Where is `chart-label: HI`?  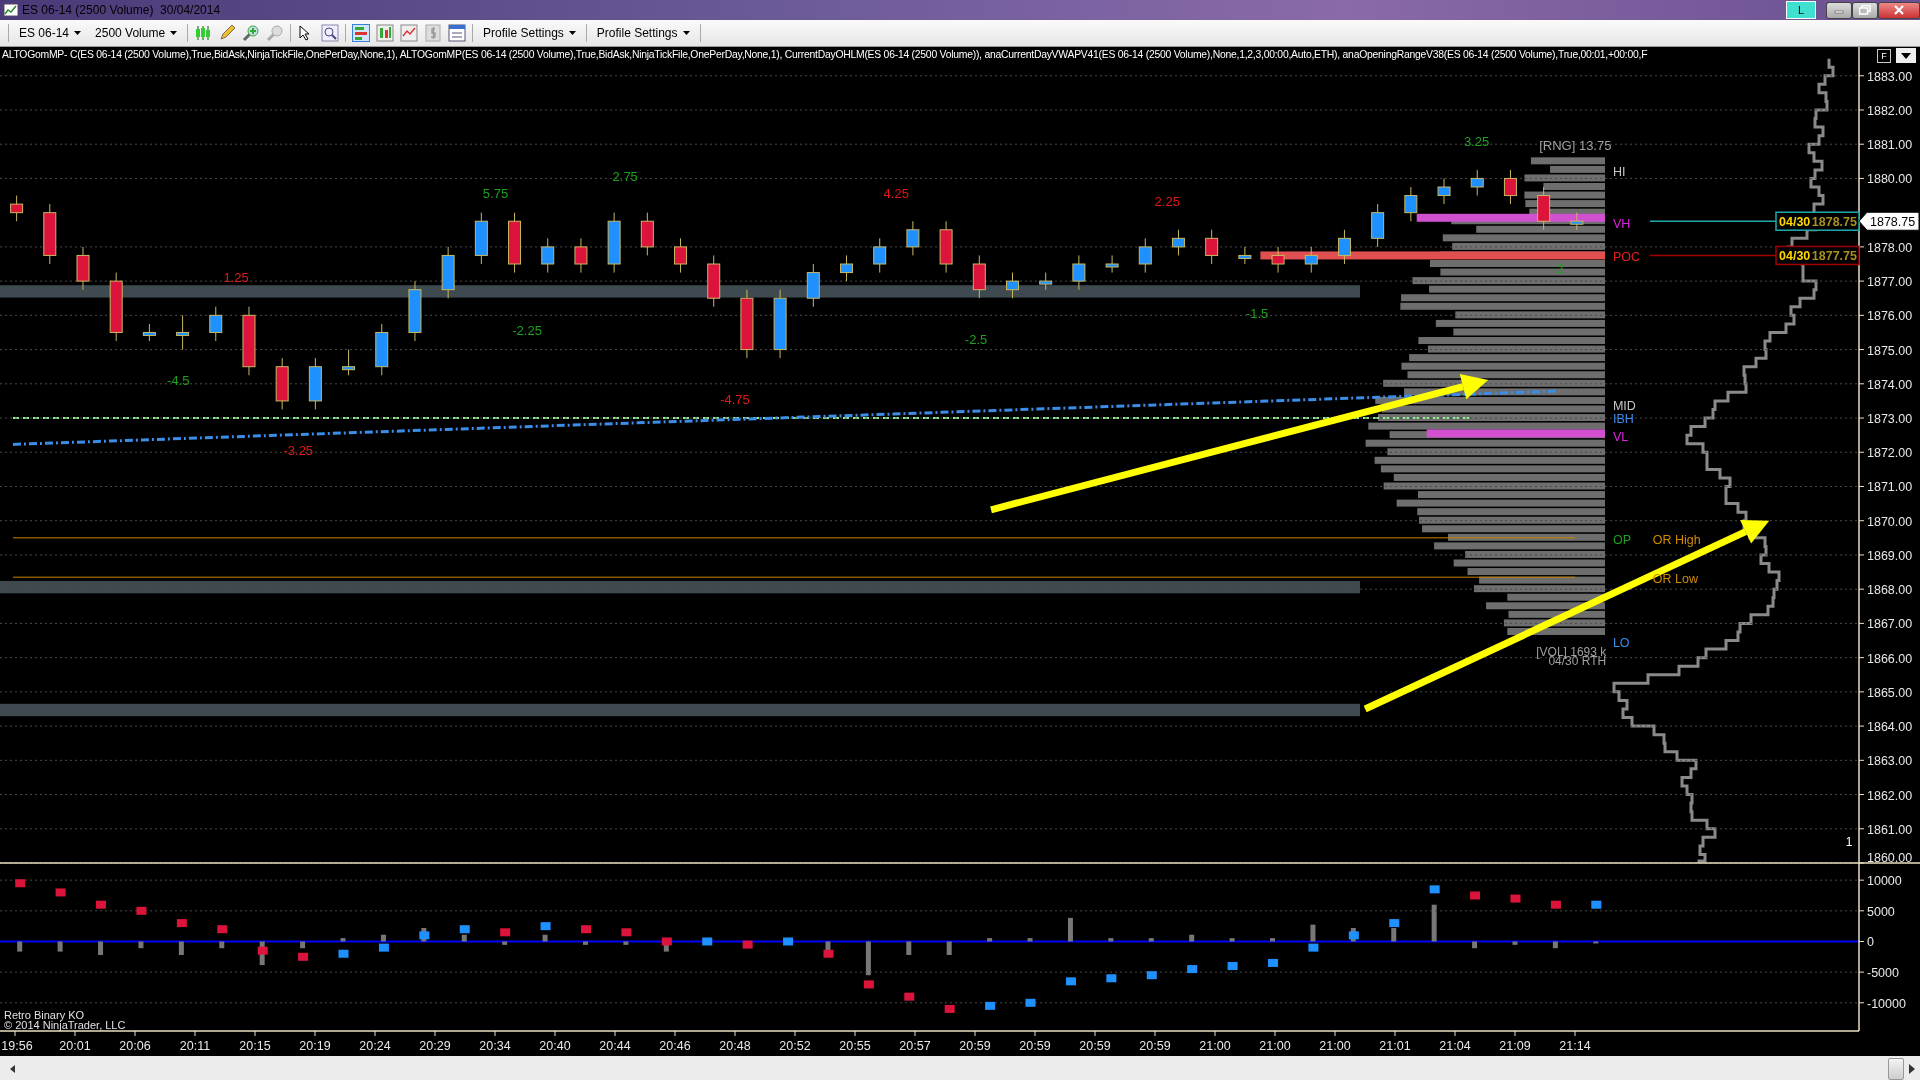 chart-label: HI is located at coordinates (1619, 171).